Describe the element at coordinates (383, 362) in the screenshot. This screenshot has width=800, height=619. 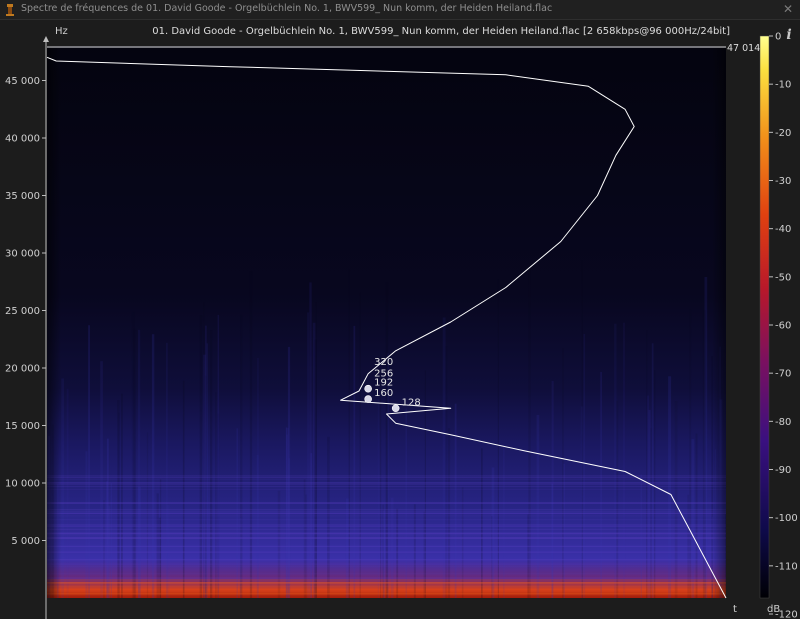
I see `bitrate-marker-label: 320` at that location.